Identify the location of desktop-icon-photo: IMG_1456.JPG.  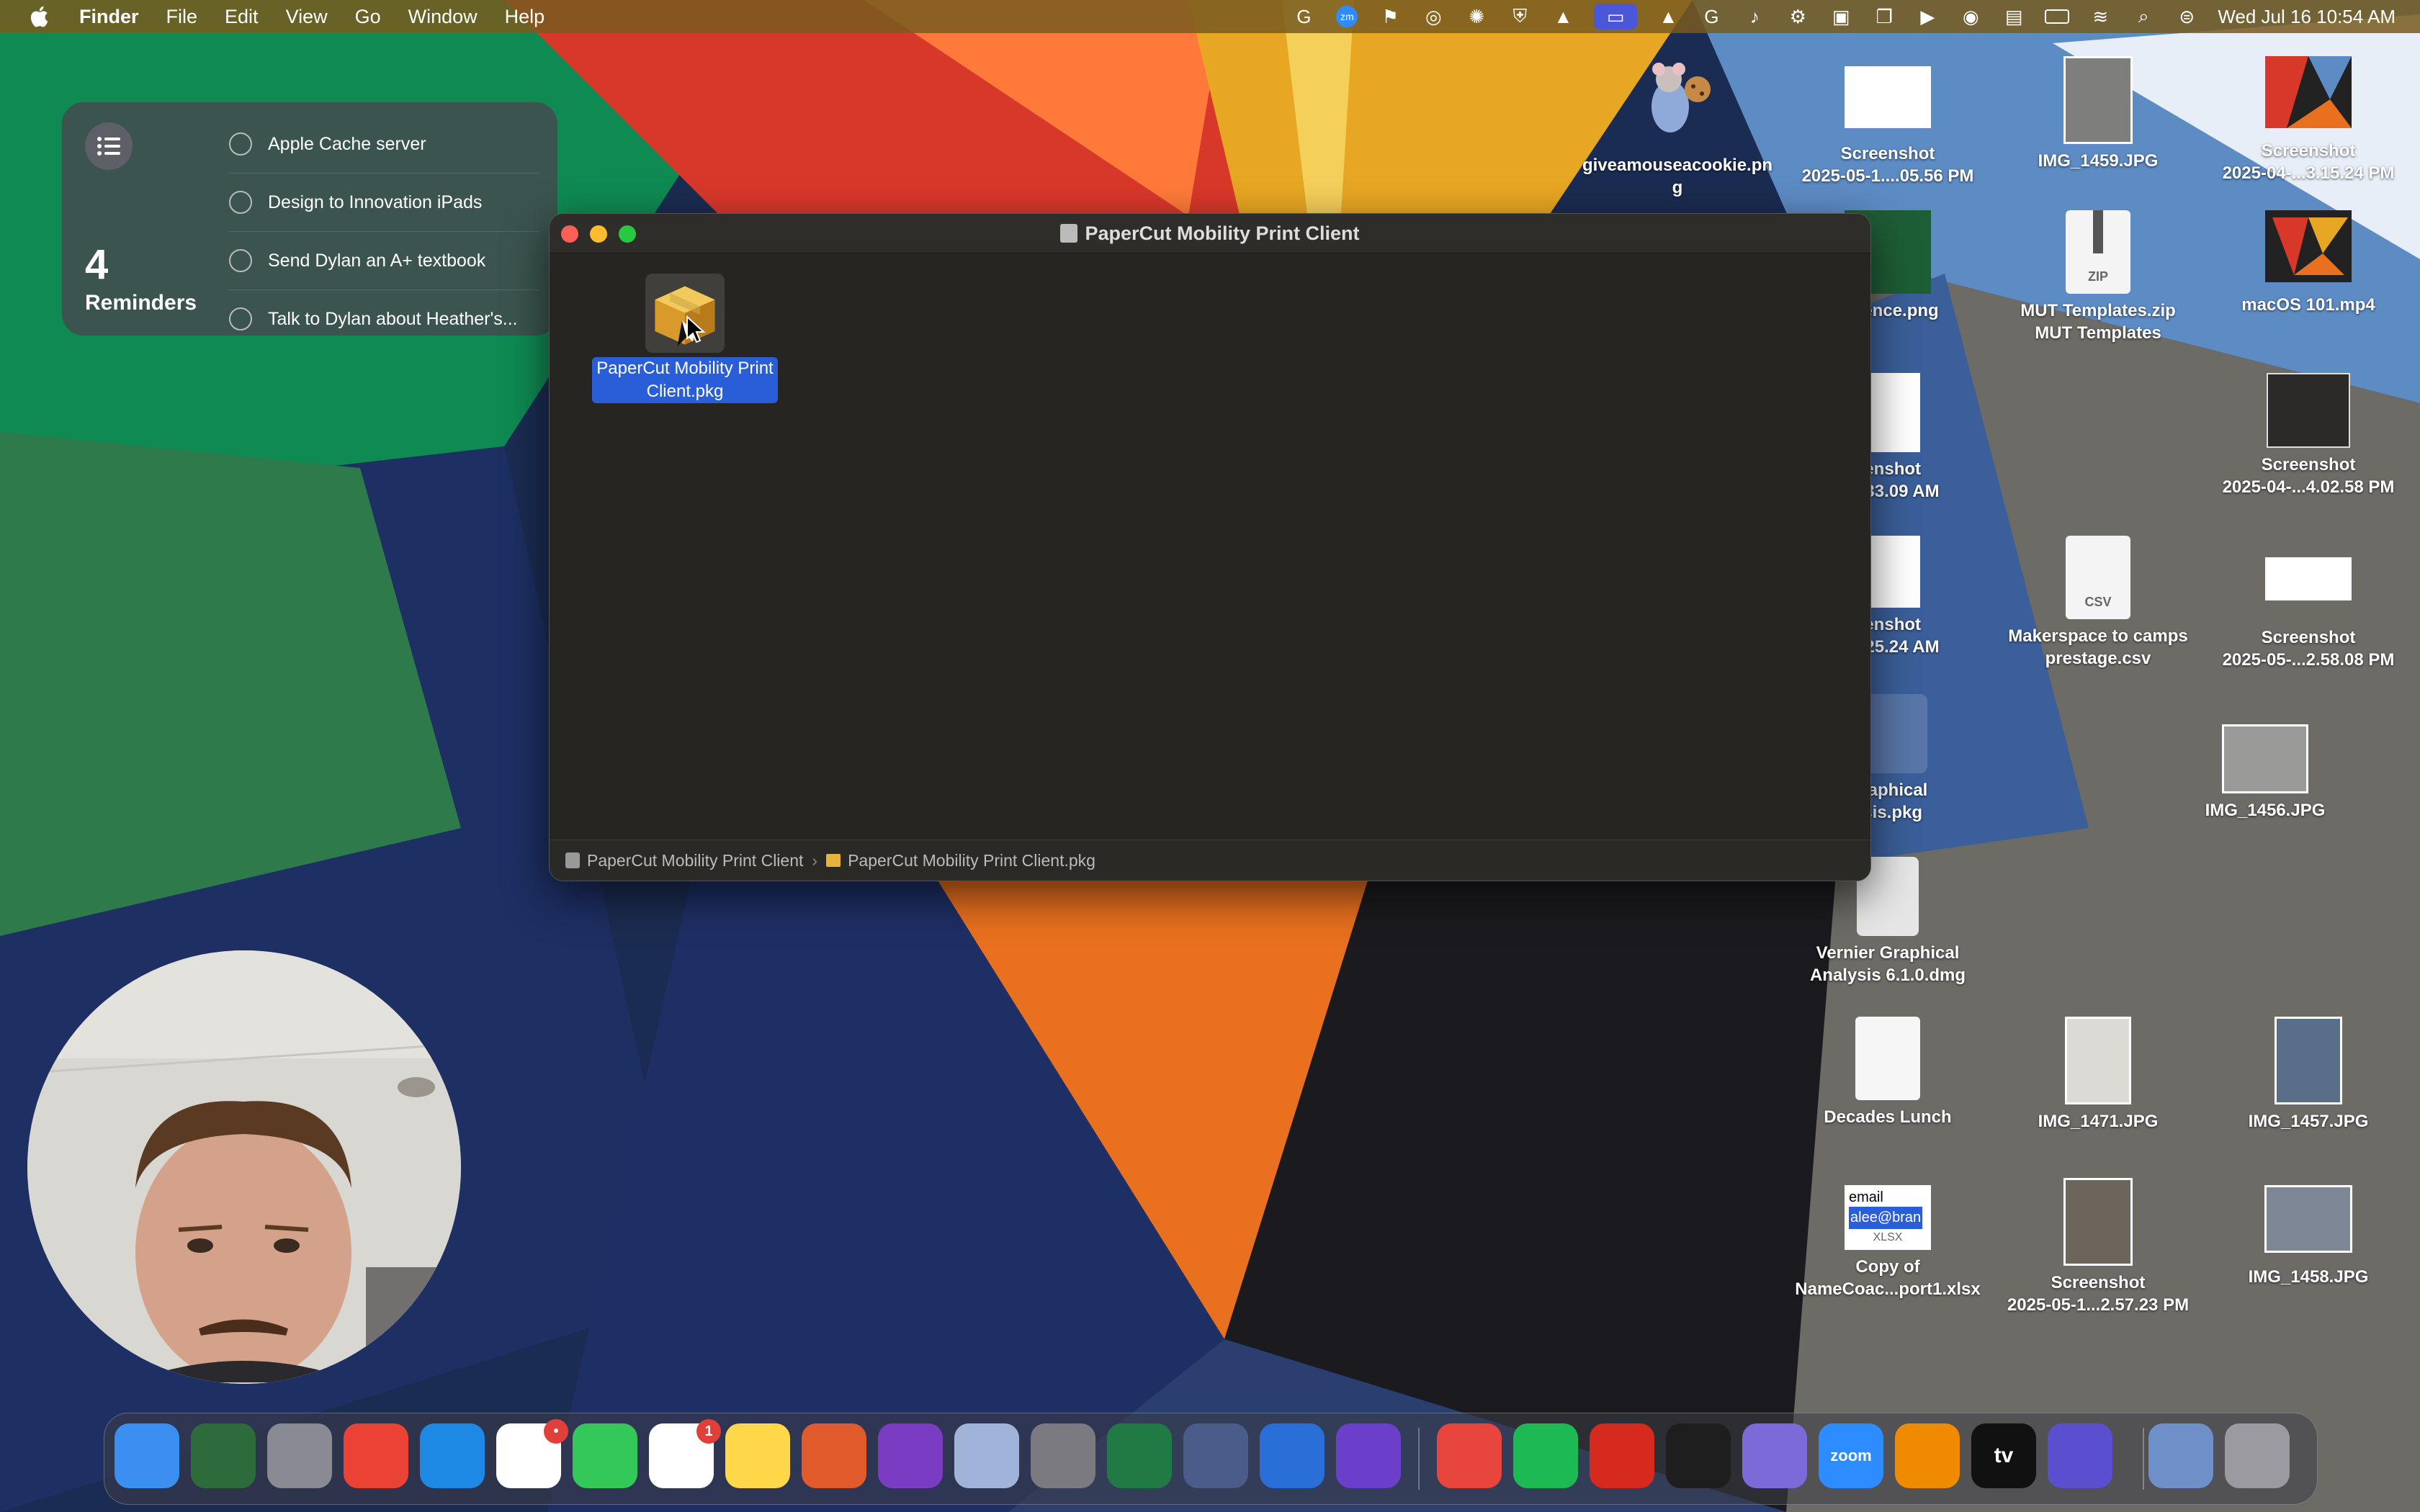
(2265, 773).